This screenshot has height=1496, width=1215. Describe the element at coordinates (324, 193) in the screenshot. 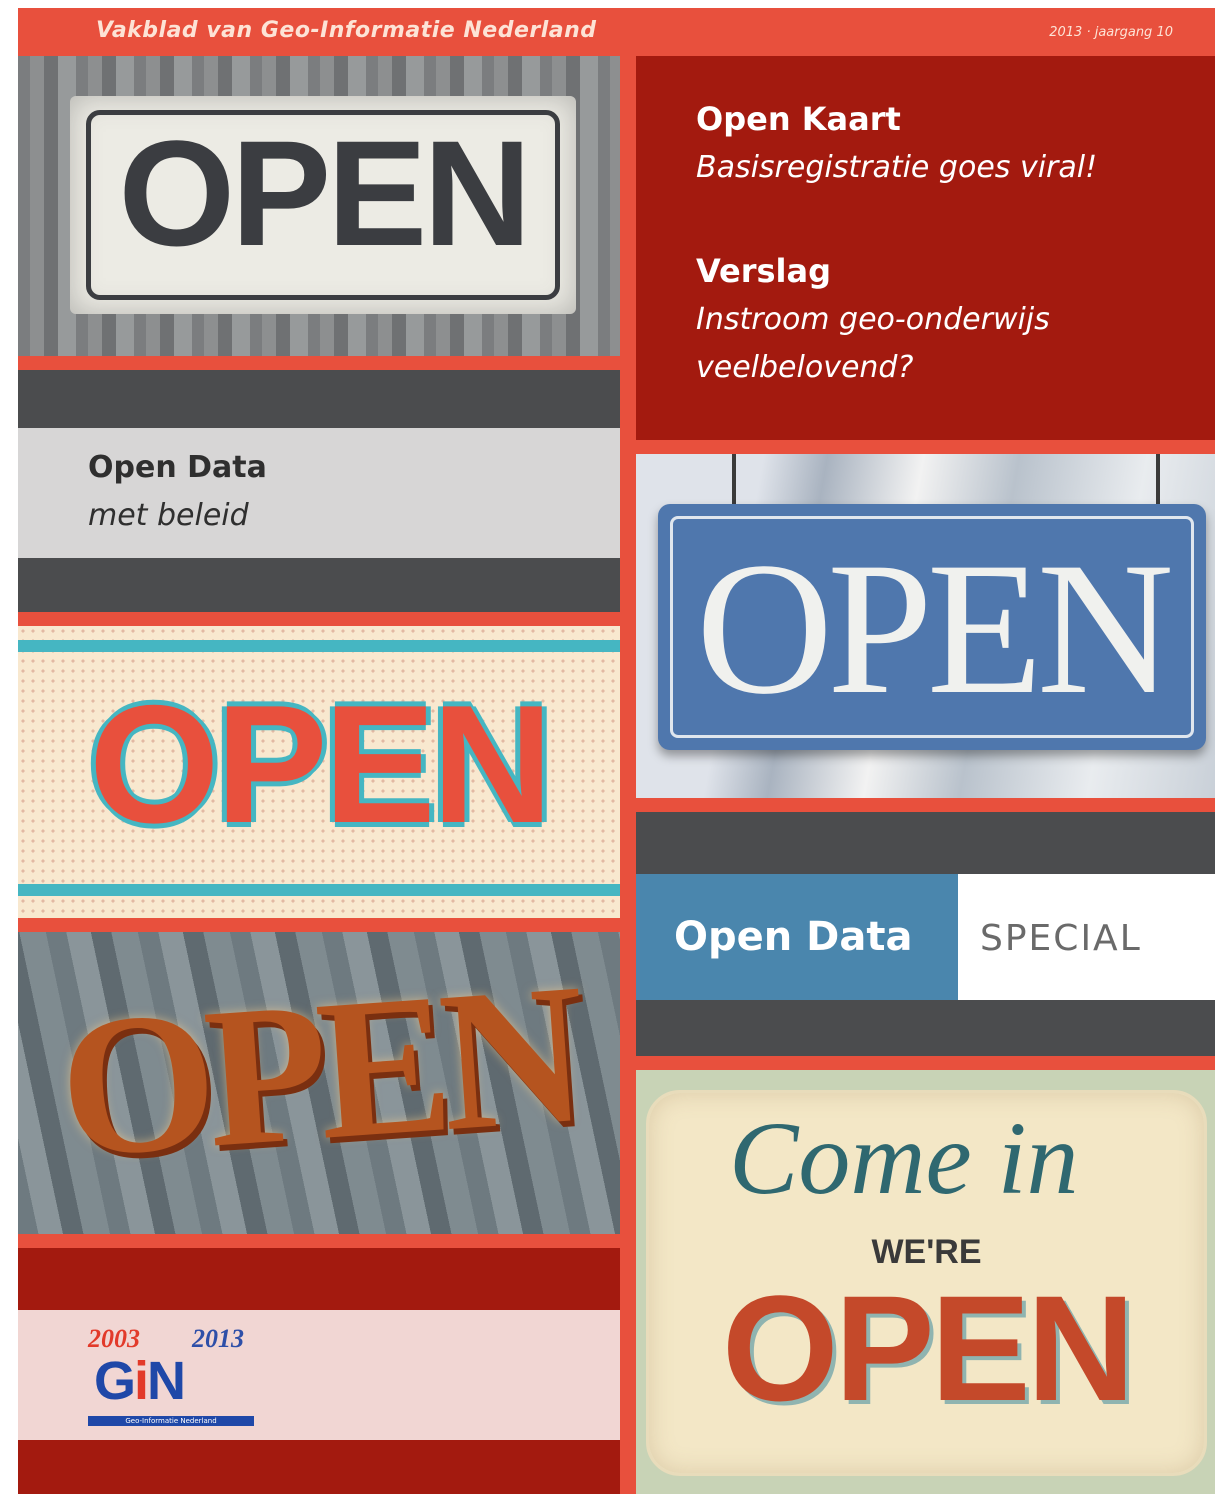

I see `wood-sign-text: OPEN` at that location.